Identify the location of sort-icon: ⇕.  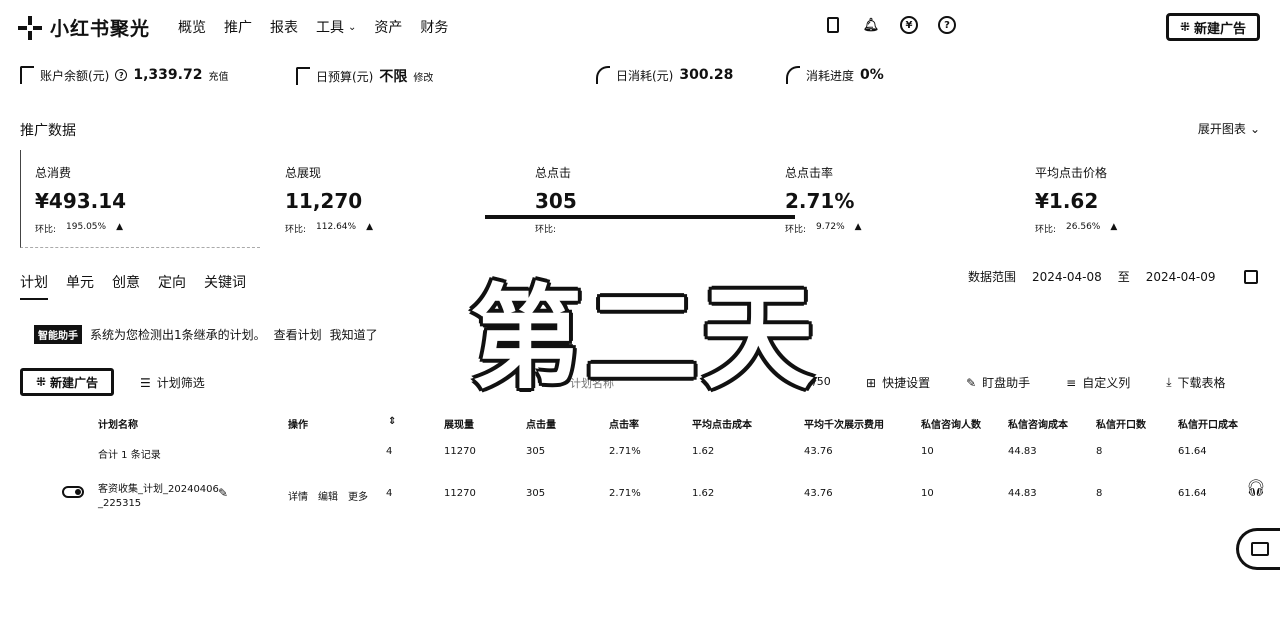
(392, 421).